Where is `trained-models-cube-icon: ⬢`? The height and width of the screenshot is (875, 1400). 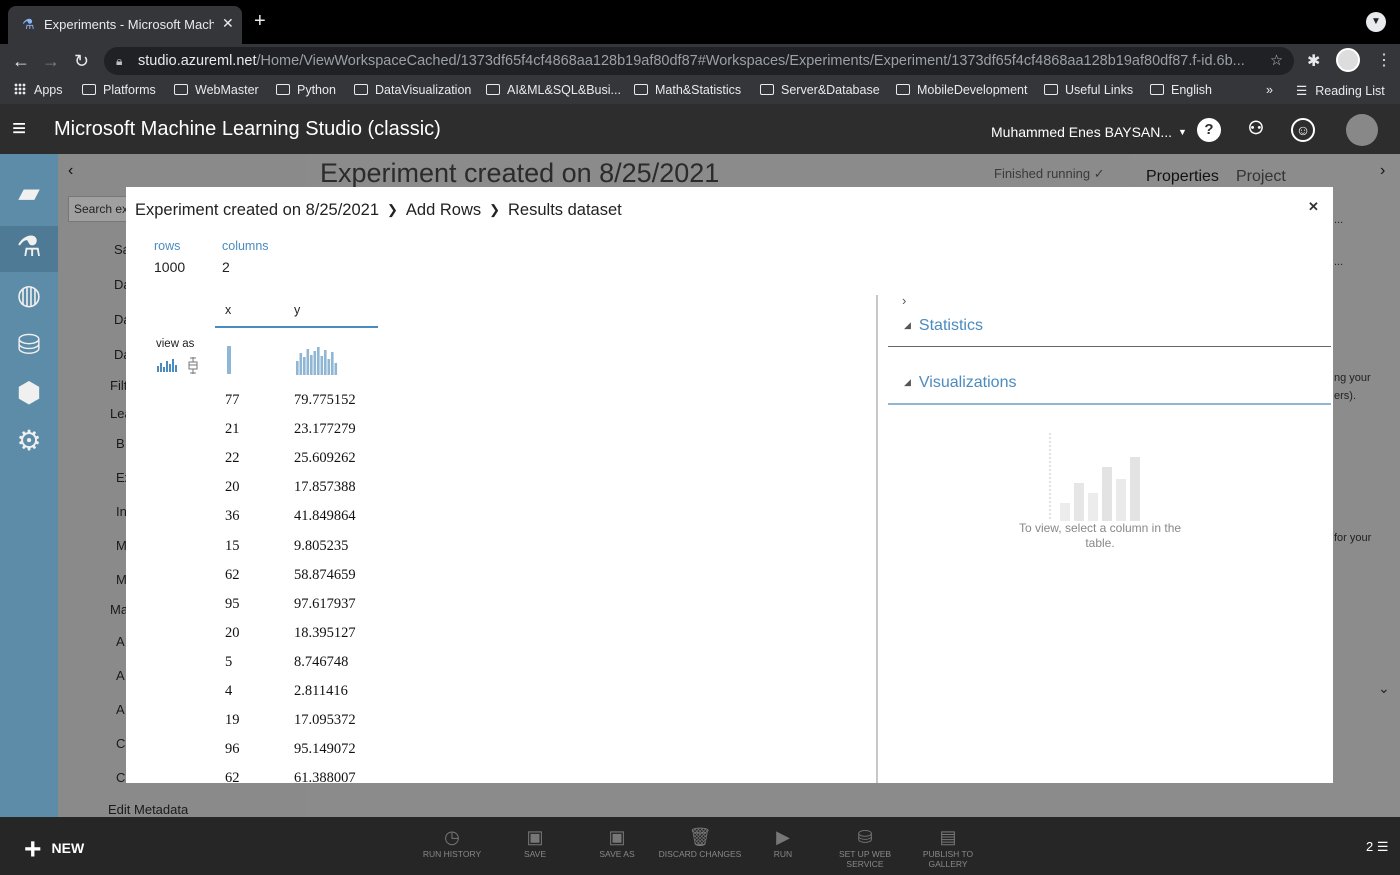
trained-models-cube-icon: ⬢ is located at coordinates (29, 393).